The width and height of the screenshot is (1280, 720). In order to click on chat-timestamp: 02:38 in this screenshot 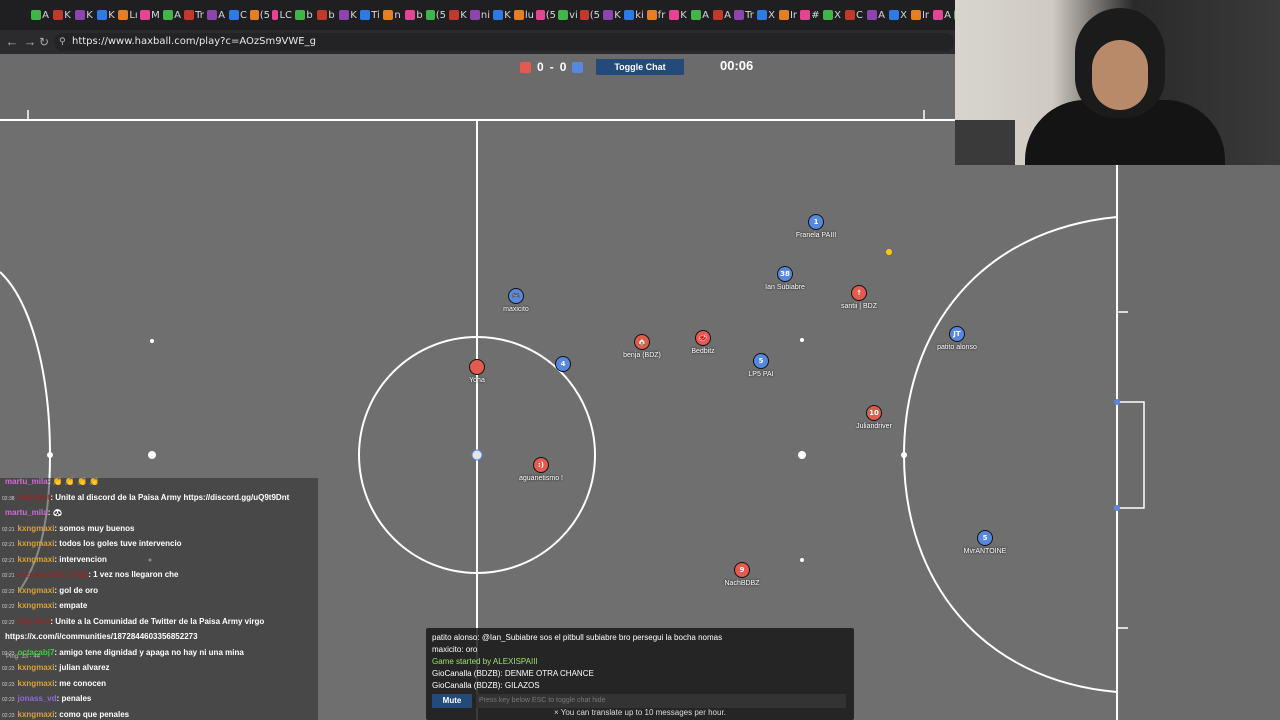, I will do `click(8, 498)`.